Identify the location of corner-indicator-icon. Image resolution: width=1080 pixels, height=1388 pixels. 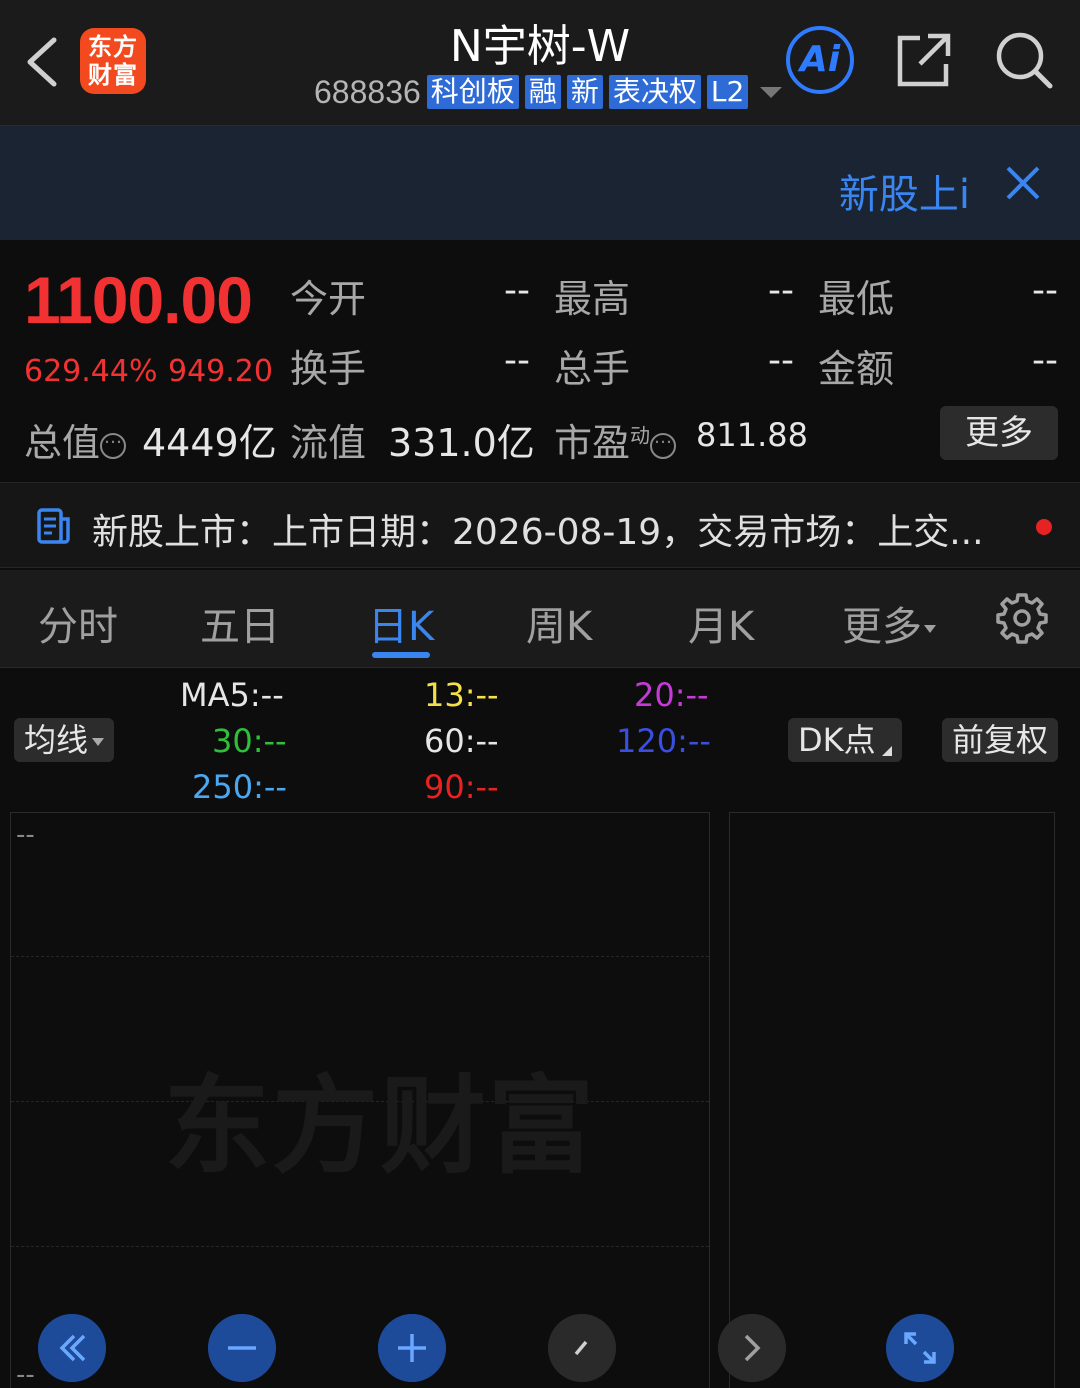
(886, 751).